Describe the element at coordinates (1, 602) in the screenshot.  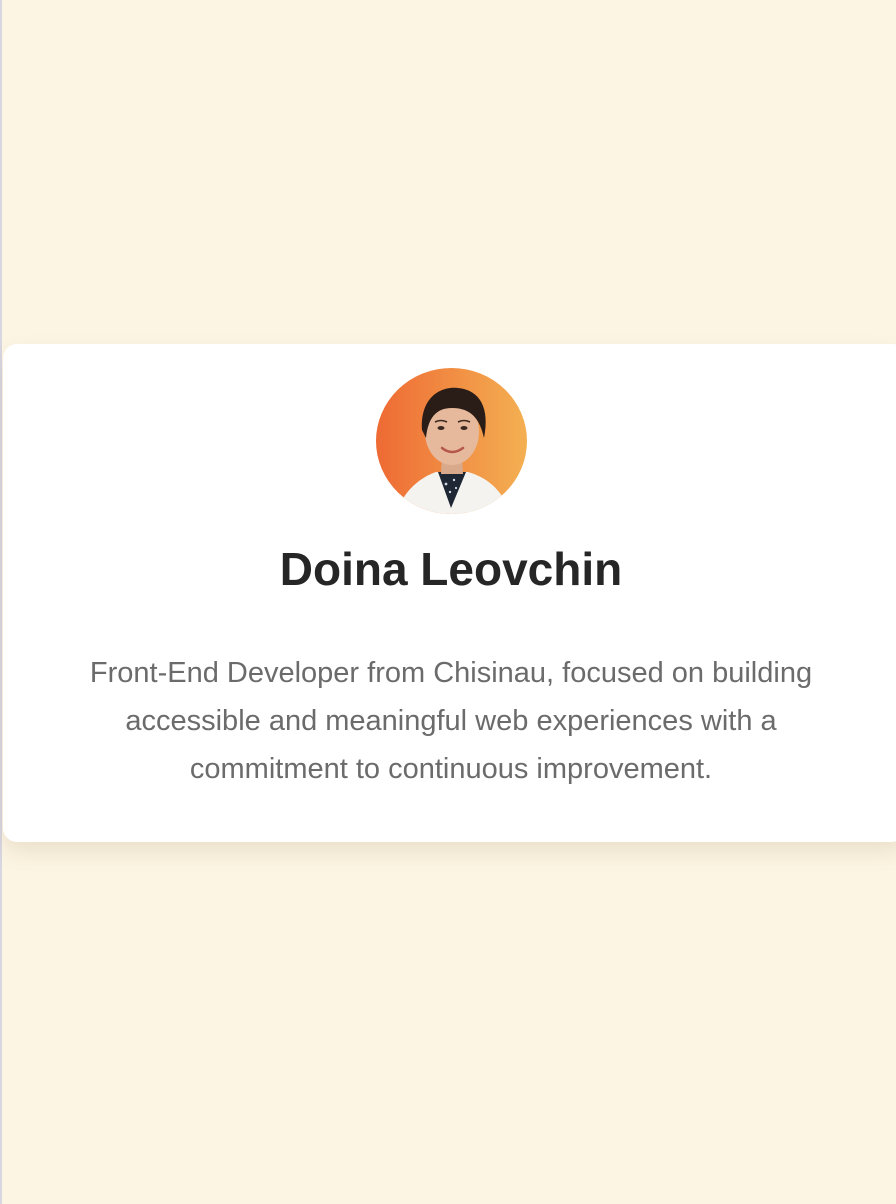
I see `page-left-border` at that location.